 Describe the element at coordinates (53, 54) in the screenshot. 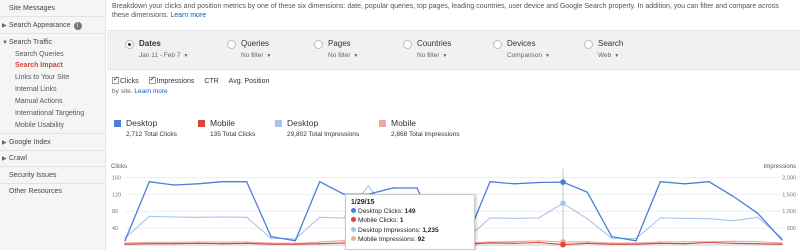

I see `sidebar-item-search-queries: Search Queries` at that location.